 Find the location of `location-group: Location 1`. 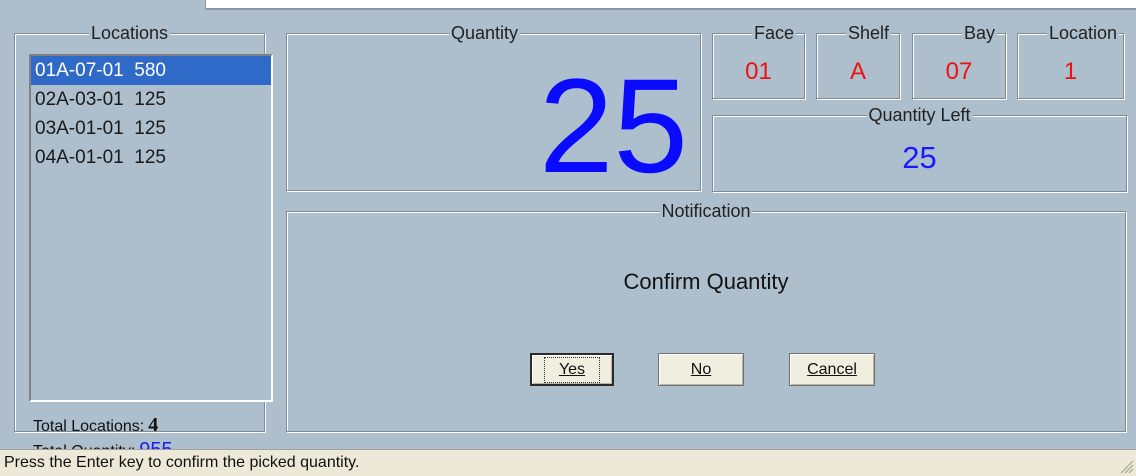

location-group: Location 1 is located at coordinates (1070, 61).